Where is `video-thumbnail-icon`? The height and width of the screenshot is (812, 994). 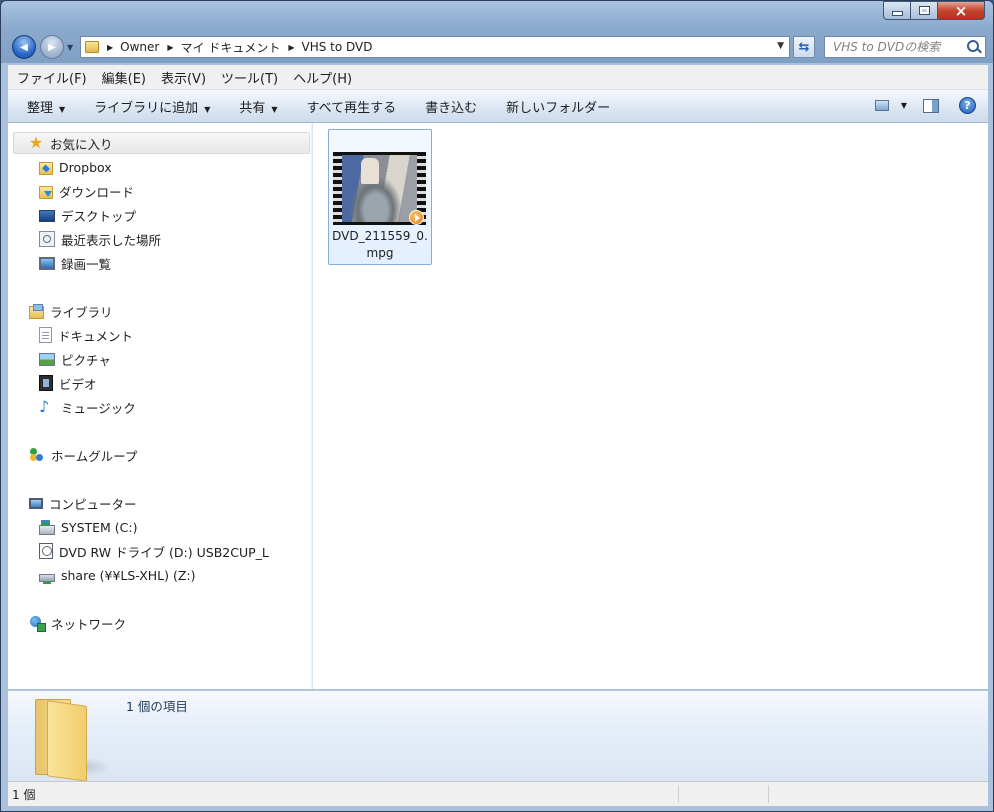
video-thumbnail-icon is located at coordinates (379, 188).